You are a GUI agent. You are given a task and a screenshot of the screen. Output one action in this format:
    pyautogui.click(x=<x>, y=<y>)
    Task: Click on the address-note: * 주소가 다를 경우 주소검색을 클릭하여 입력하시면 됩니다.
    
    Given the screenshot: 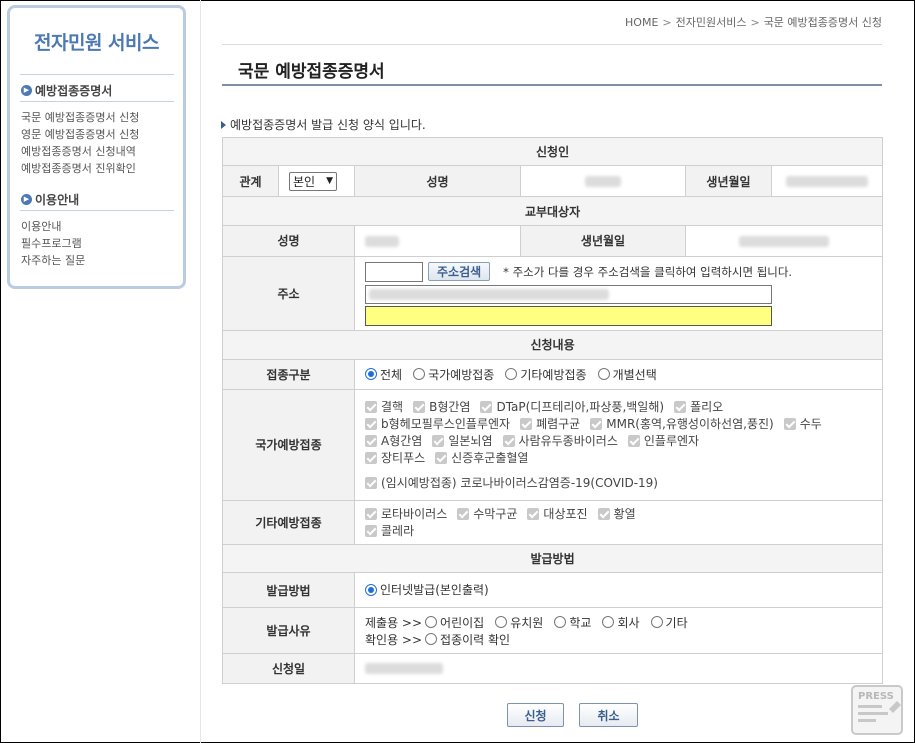 What is the action you would take?
    pyautogui.click(x=648, y=271)
    